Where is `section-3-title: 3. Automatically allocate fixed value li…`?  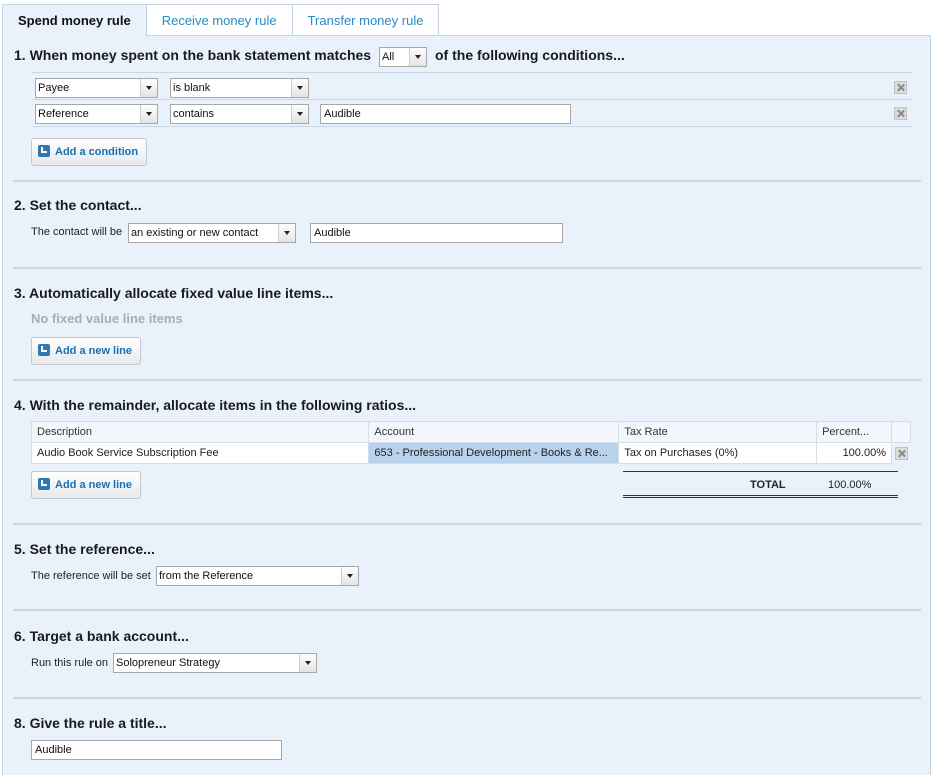 section-3-title: 3. Automatically allocate fixed value li… is located at coordinates (174, 293).